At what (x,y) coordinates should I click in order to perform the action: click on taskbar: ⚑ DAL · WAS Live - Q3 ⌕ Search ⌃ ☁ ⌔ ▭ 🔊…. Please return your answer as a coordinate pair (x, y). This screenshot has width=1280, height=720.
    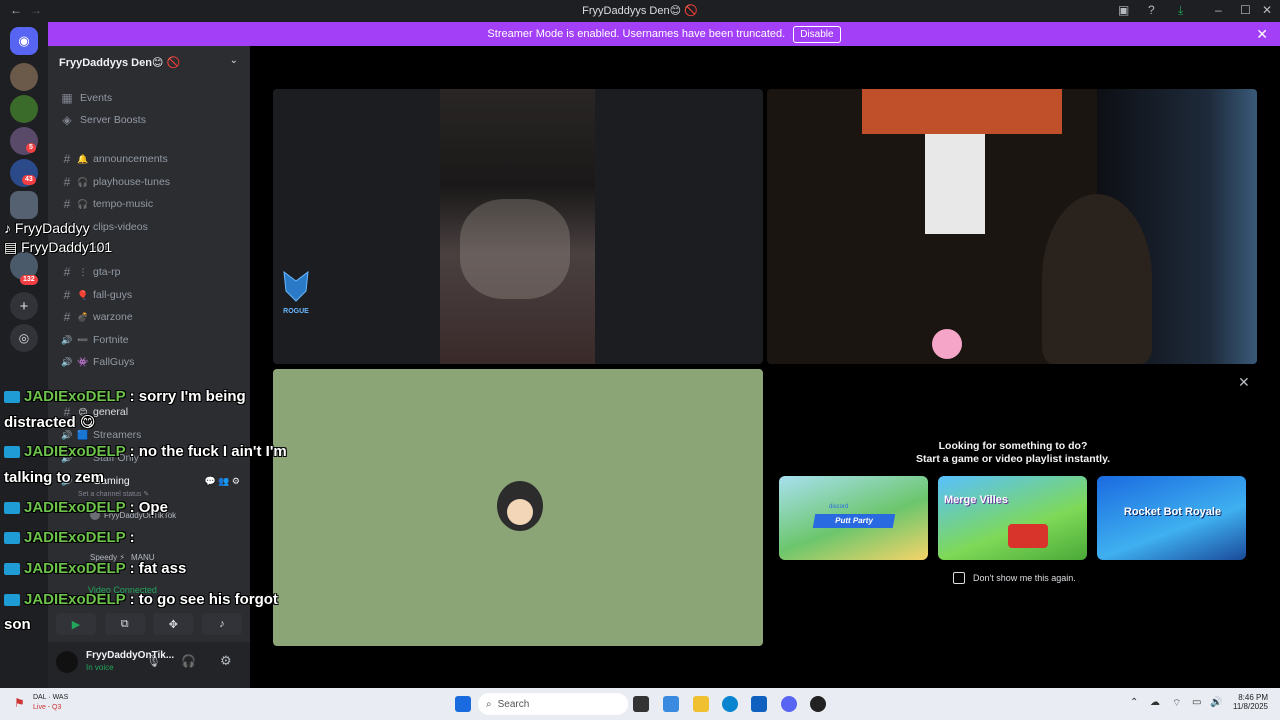
    Looking at the image, I should click on (640, 704).